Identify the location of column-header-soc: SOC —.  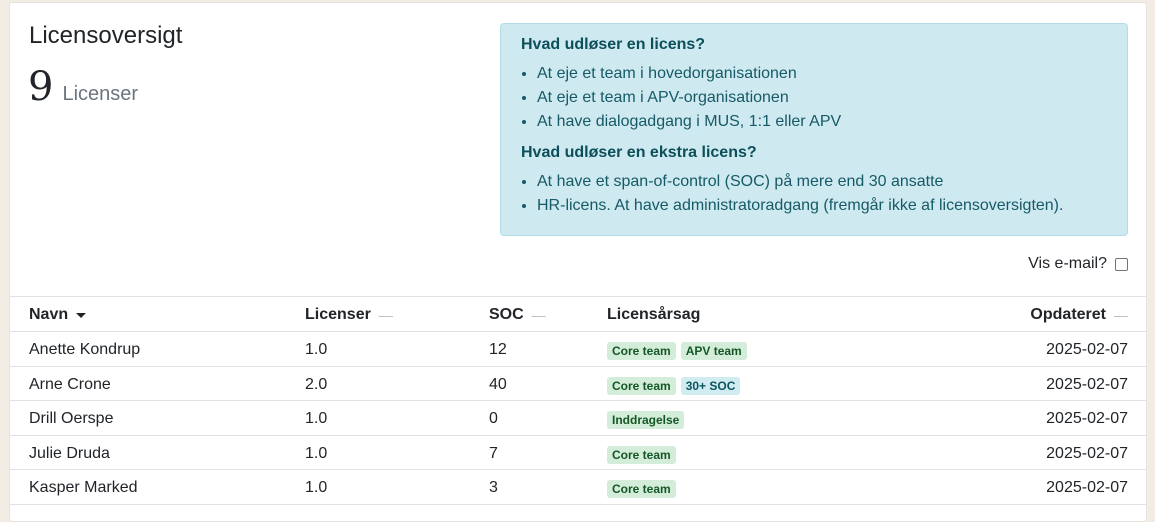
(517, 315).